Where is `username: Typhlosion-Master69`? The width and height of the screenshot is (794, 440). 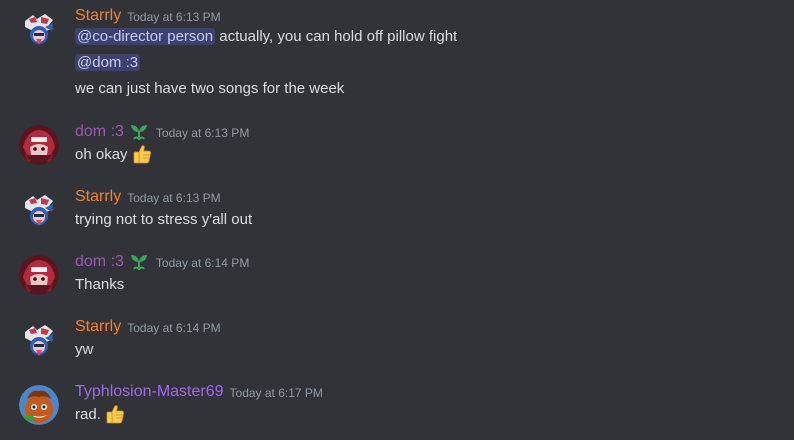 username: Typhlosion-Master69 is located at coordinates (149, 392).